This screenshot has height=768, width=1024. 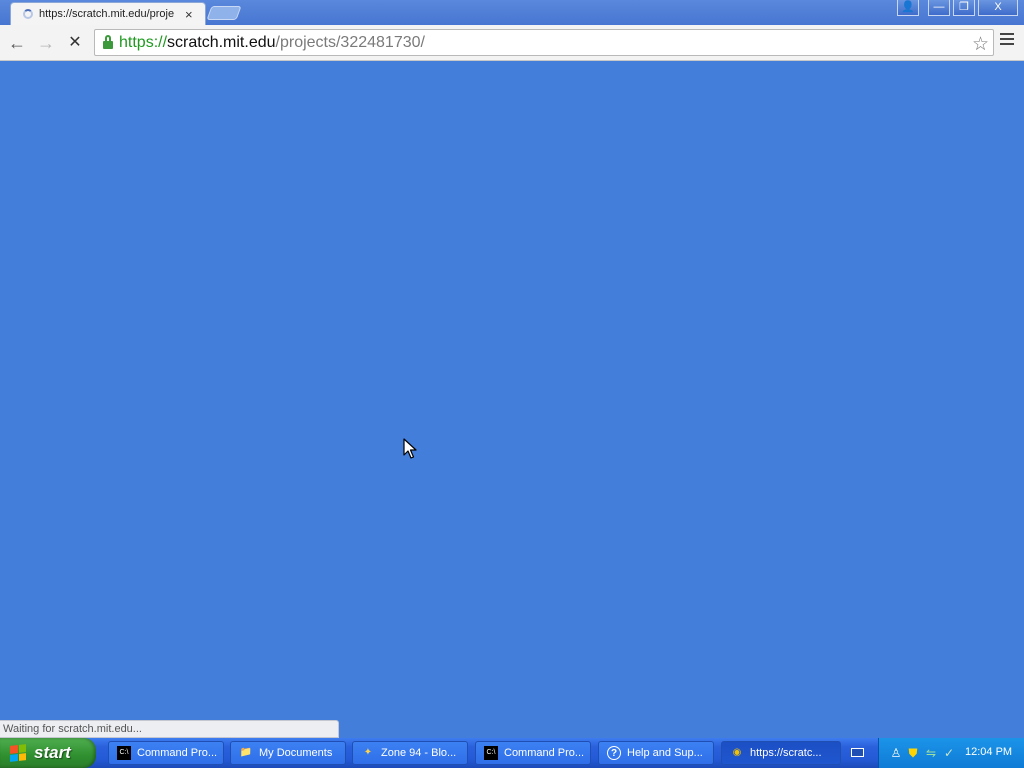 What do you see at coordinates (75, 43) in the screenshot?
I see `stop-button: ✕` at bounding box center [75, 43].